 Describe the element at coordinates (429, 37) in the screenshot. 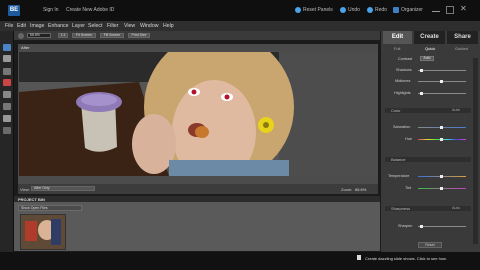

I see `tab-create: Create` at that location.